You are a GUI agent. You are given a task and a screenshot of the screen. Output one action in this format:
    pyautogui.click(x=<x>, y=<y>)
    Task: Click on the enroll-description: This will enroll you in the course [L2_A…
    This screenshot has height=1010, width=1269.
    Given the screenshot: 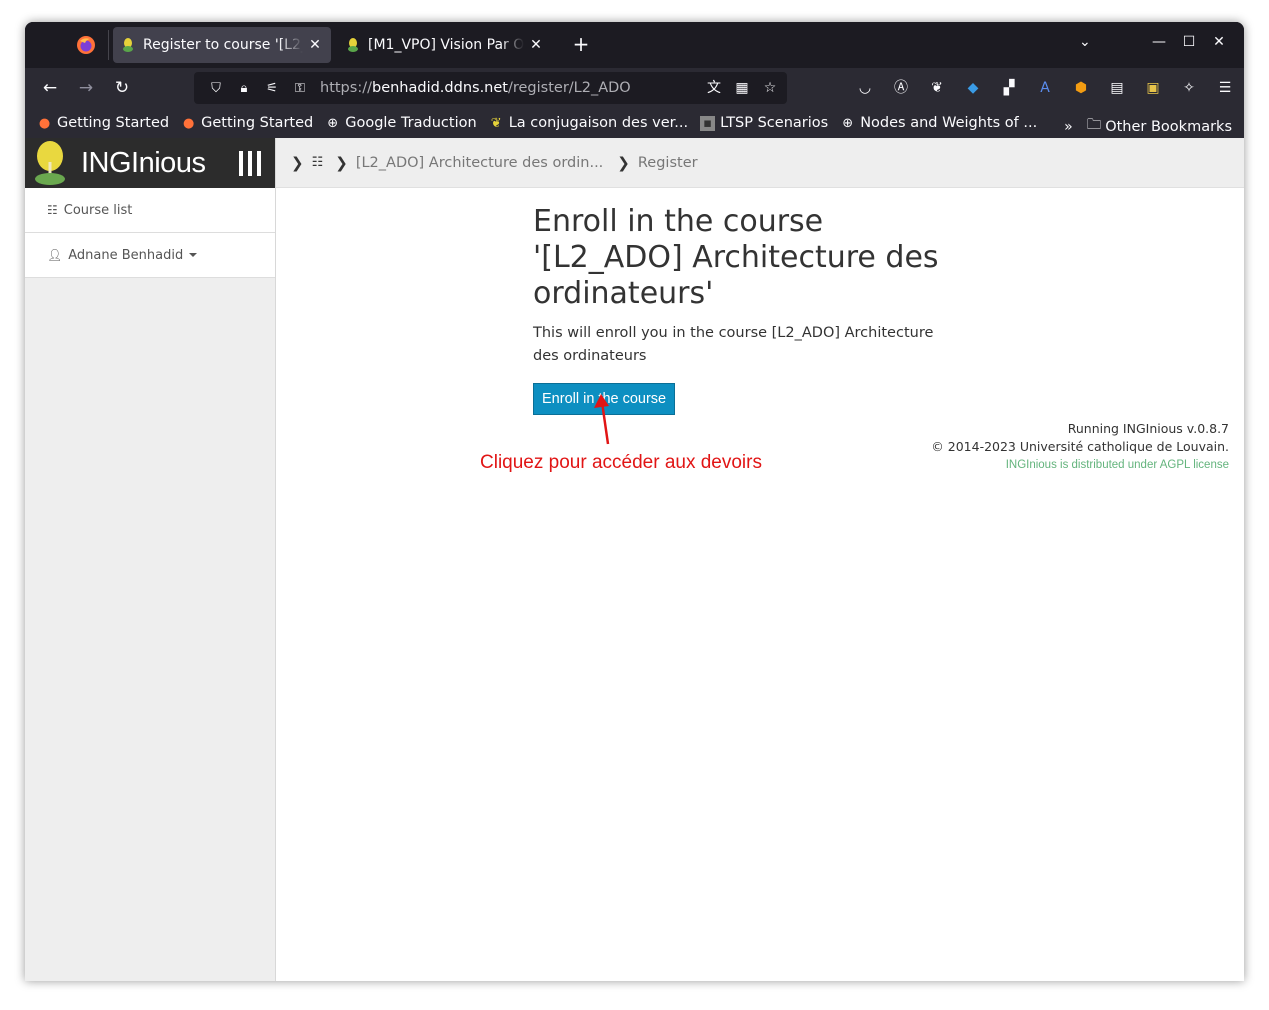 What is the action you would take?
    pyautogui.click(x=733, y=344)
    